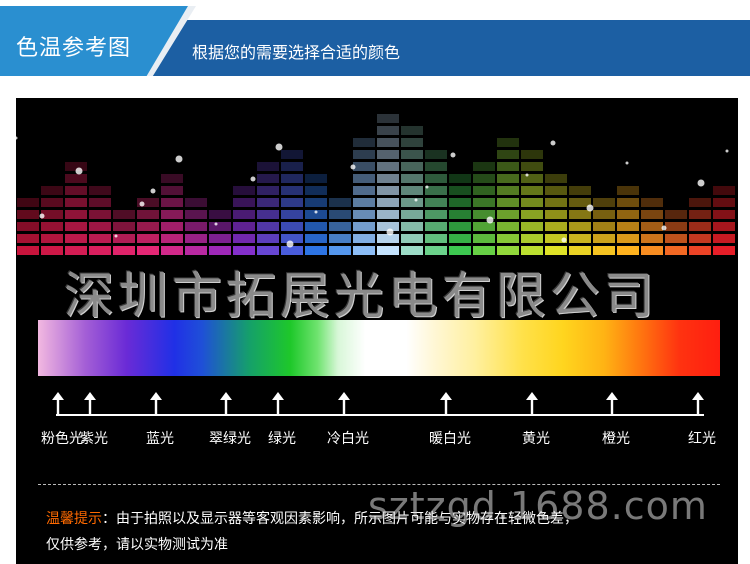 This screenshot has width=750, height=564. I want to click on spectrum-scale-line, so click(380, 415).